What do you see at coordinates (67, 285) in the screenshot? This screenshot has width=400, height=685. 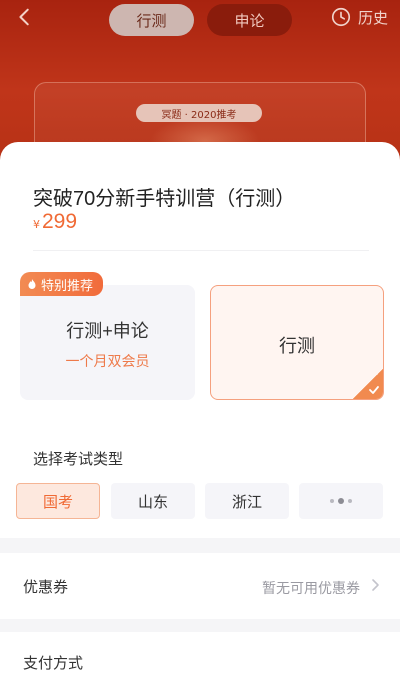 I see `recommend-tag-label: 特别推荐` at bounding box center [67, 285].